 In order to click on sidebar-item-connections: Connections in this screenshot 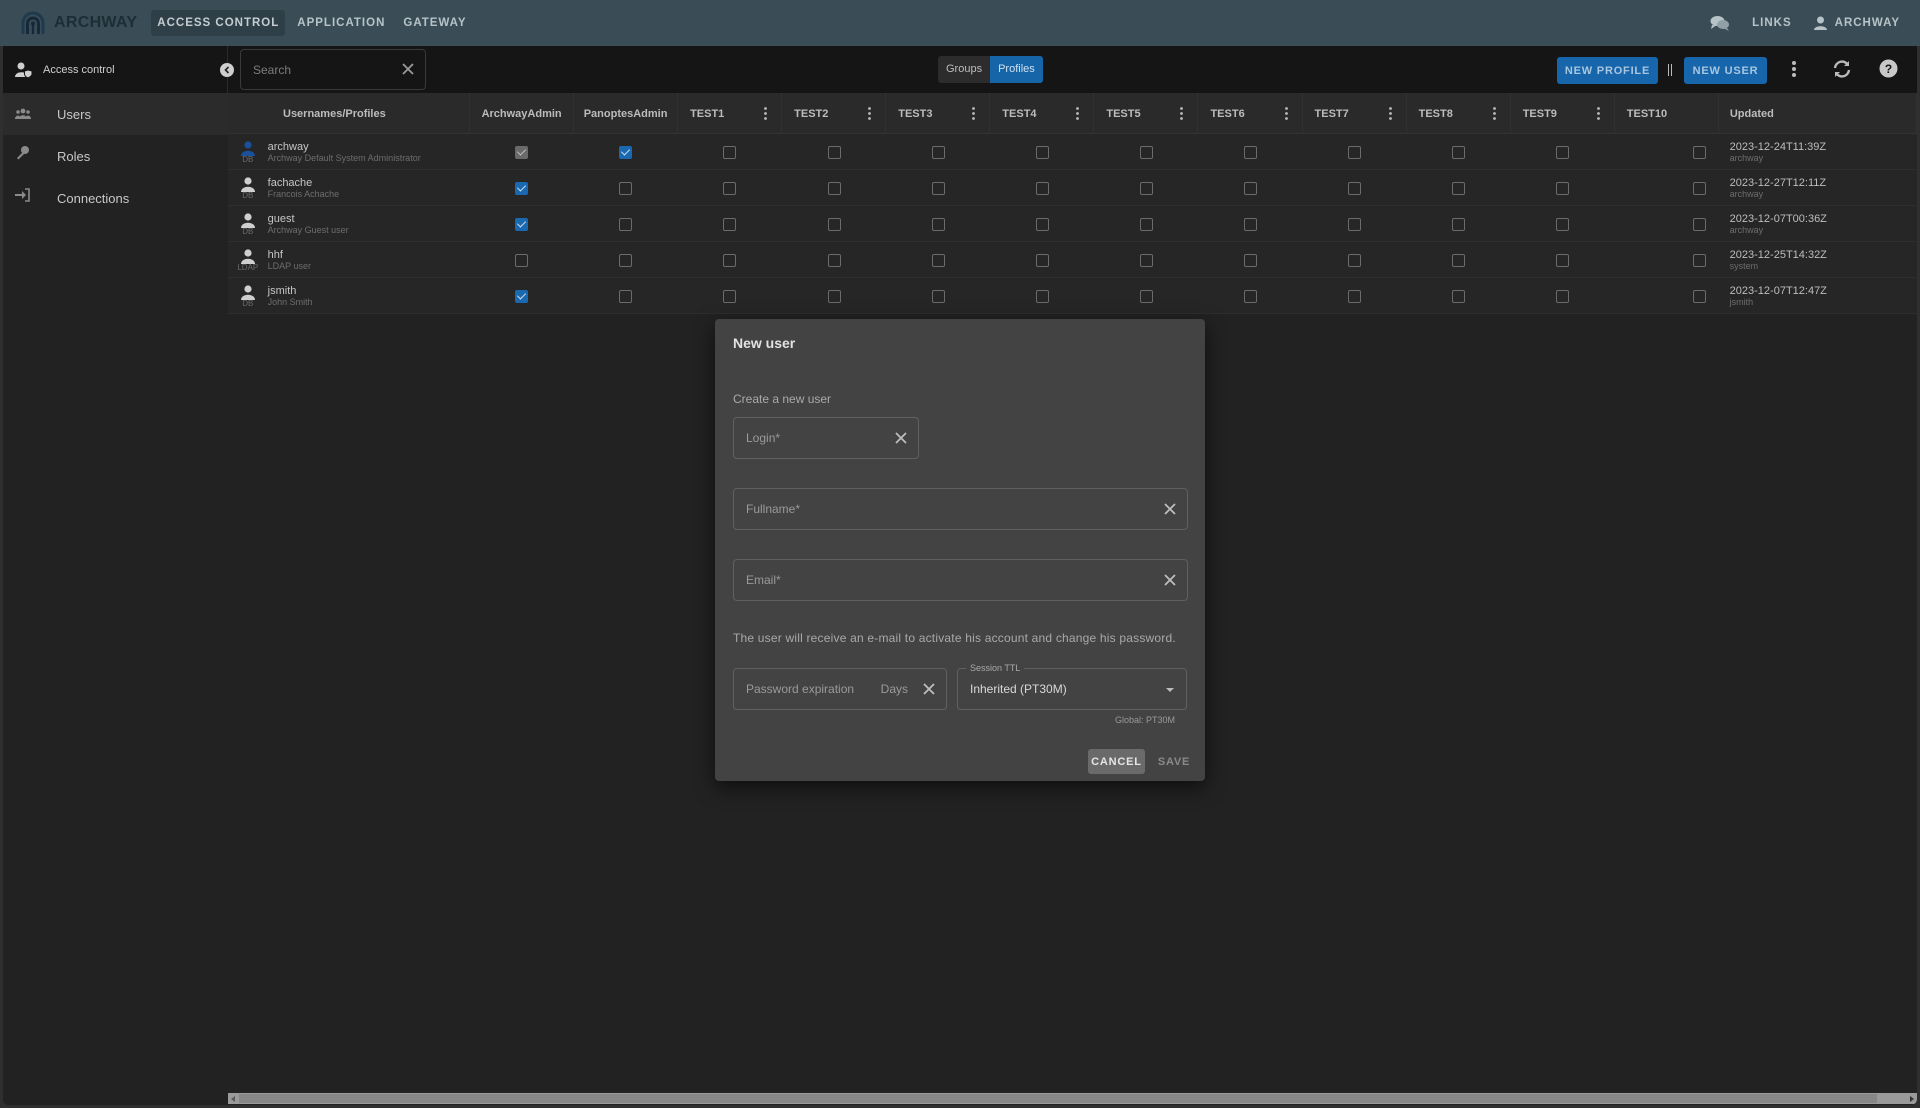, I will do `click(115, 198)`.